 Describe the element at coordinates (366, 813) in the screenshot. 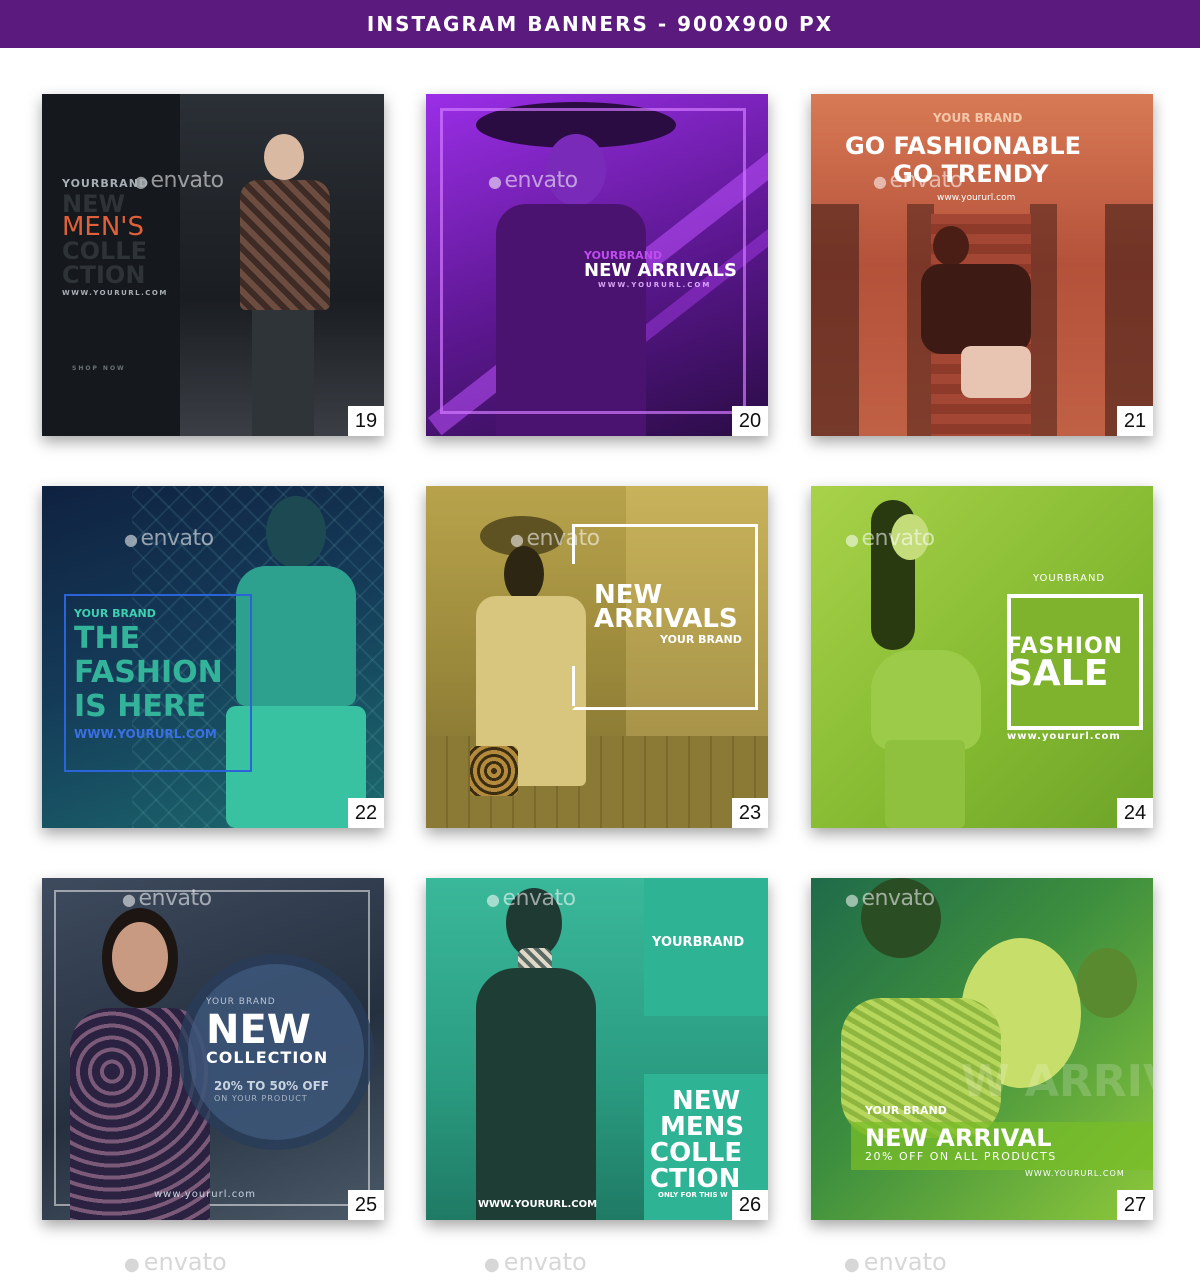

I see `card-number: 22` at that location.